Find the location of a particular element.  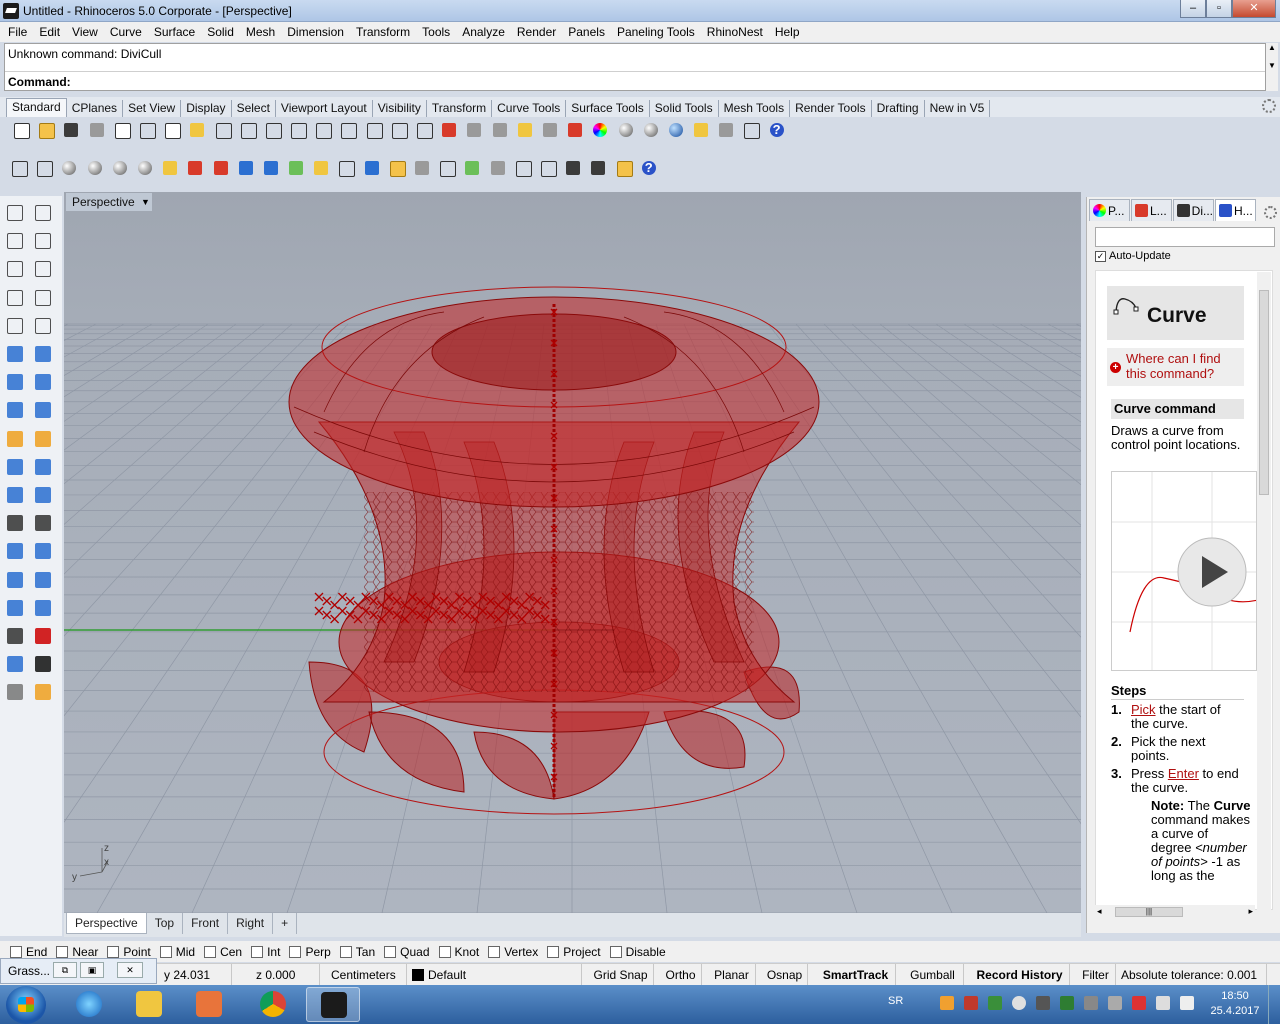

minimize-button: – is located at coordinates (1193, 9).